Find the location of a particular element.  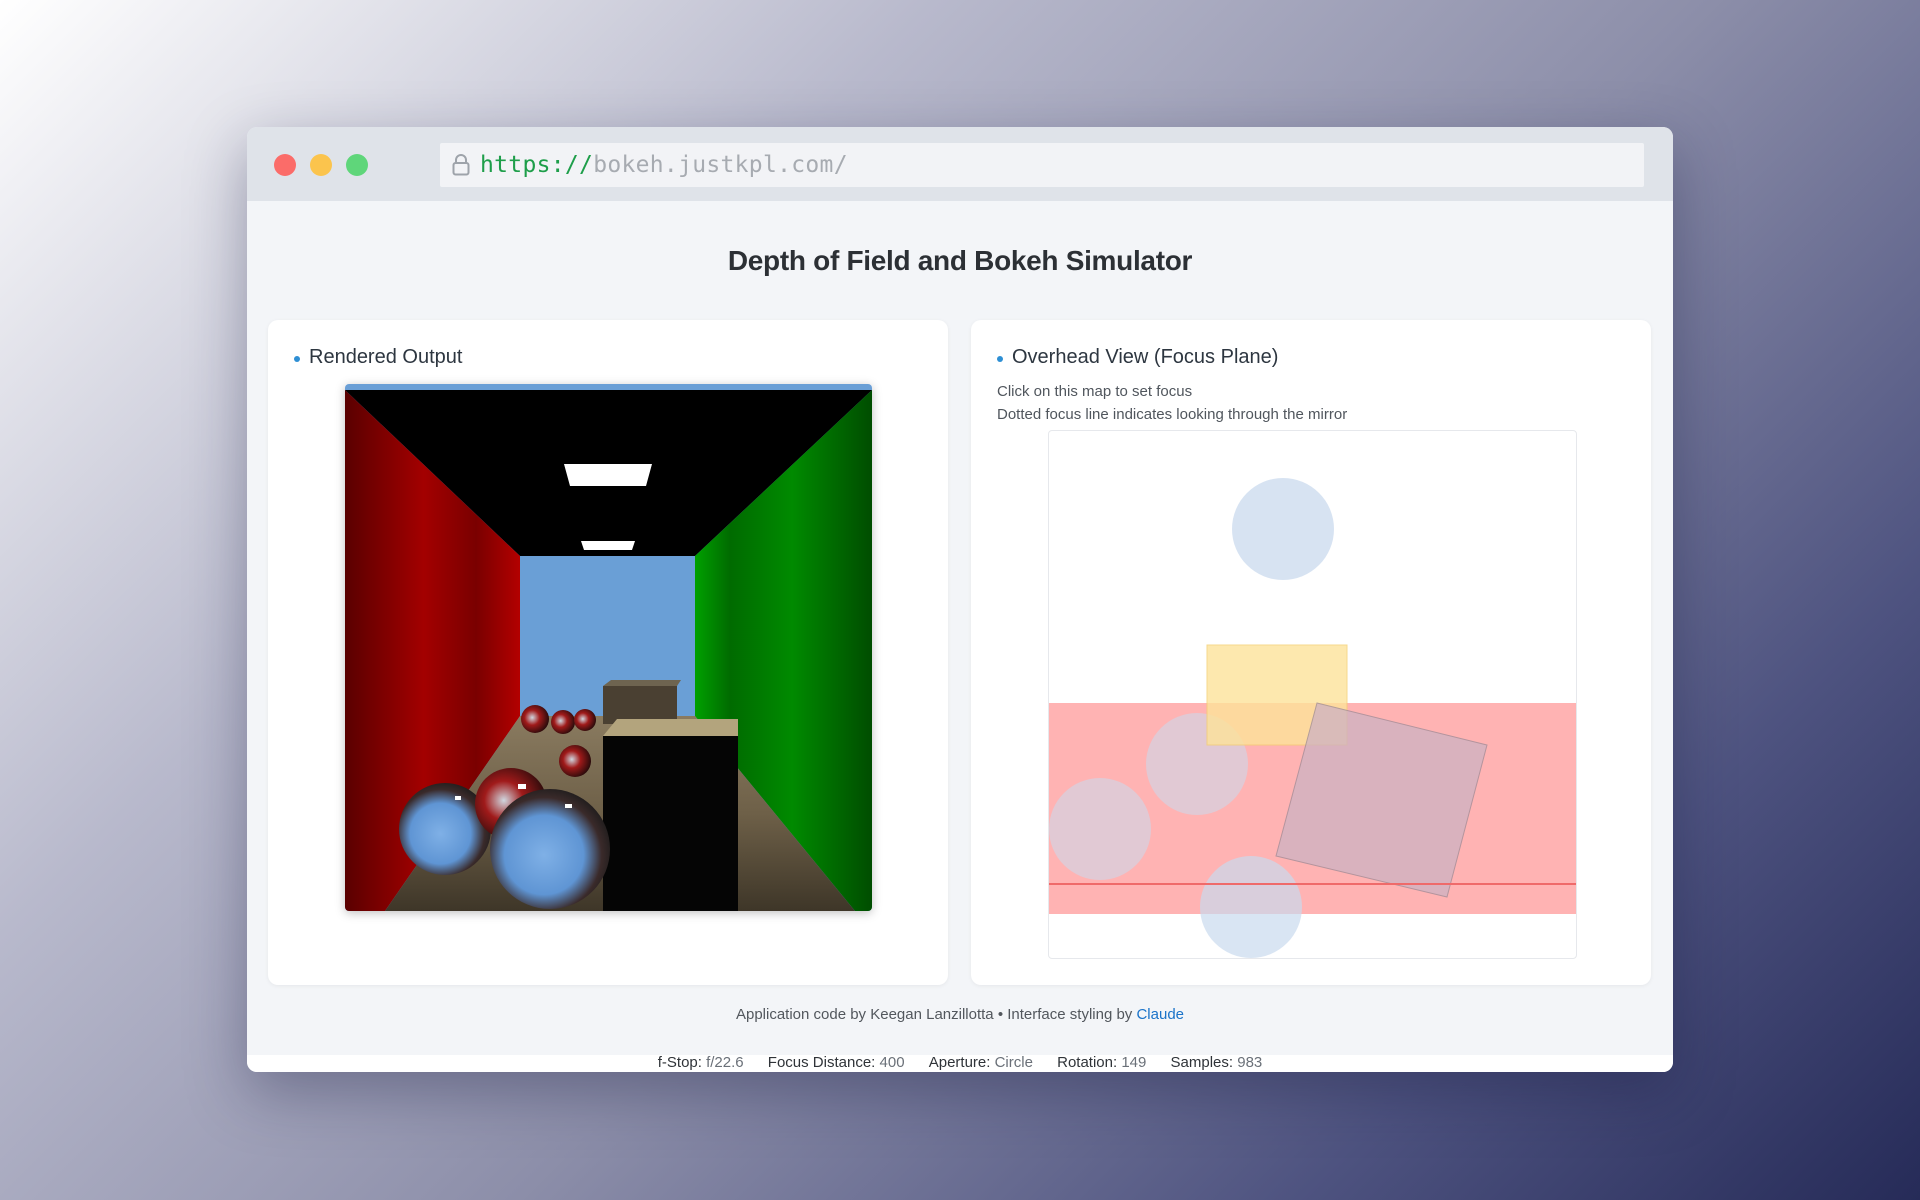

rendered-image is located at coordinates (608, 647).